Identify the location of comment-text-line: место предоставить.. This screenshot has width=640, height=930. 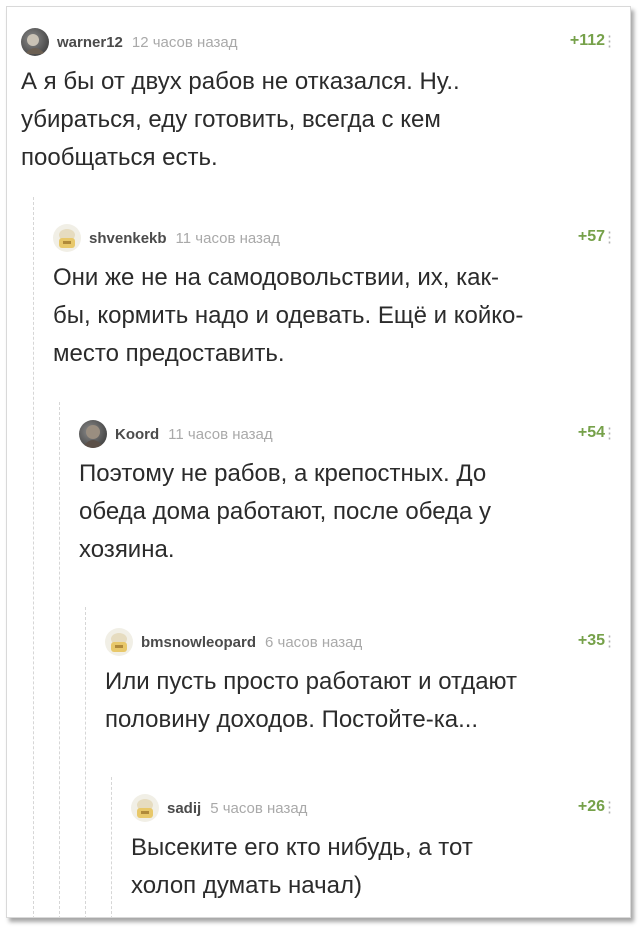
(169, 353).